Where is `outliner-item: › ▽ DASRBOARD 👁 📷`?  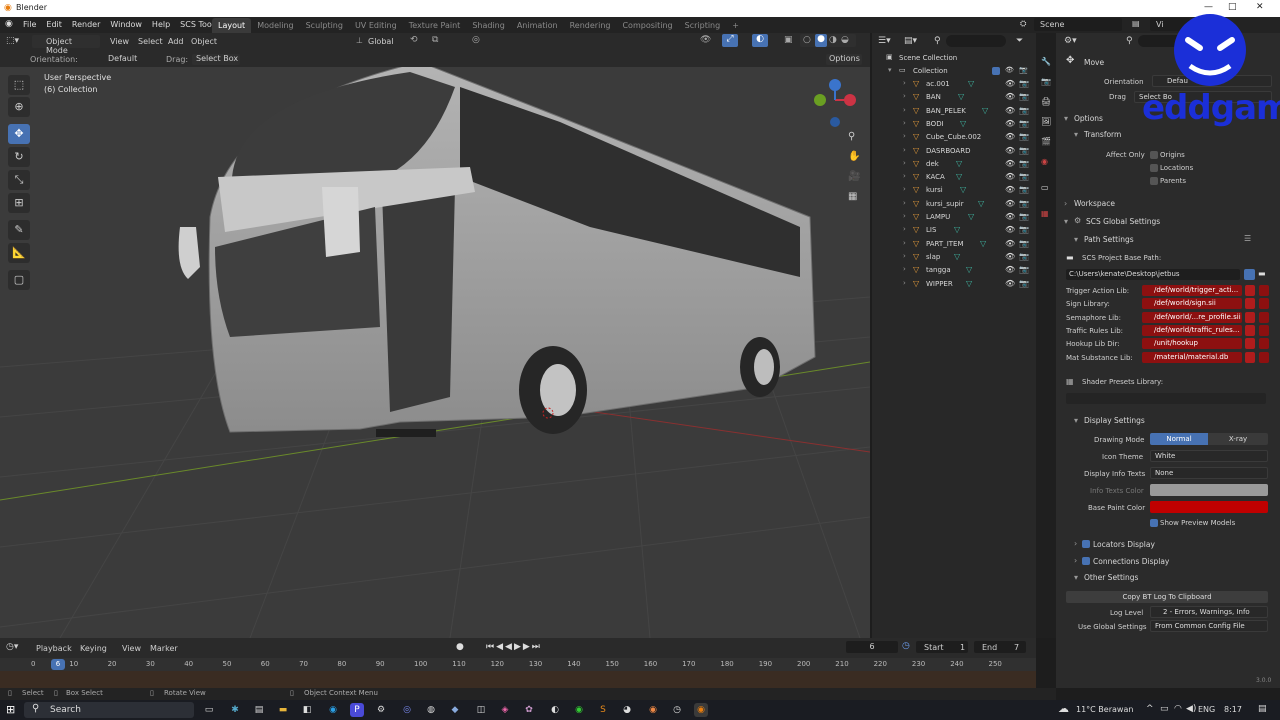 outliner-item: › ▽ DASRBOARD 👁 📷 is located at coordinates (954, 151).